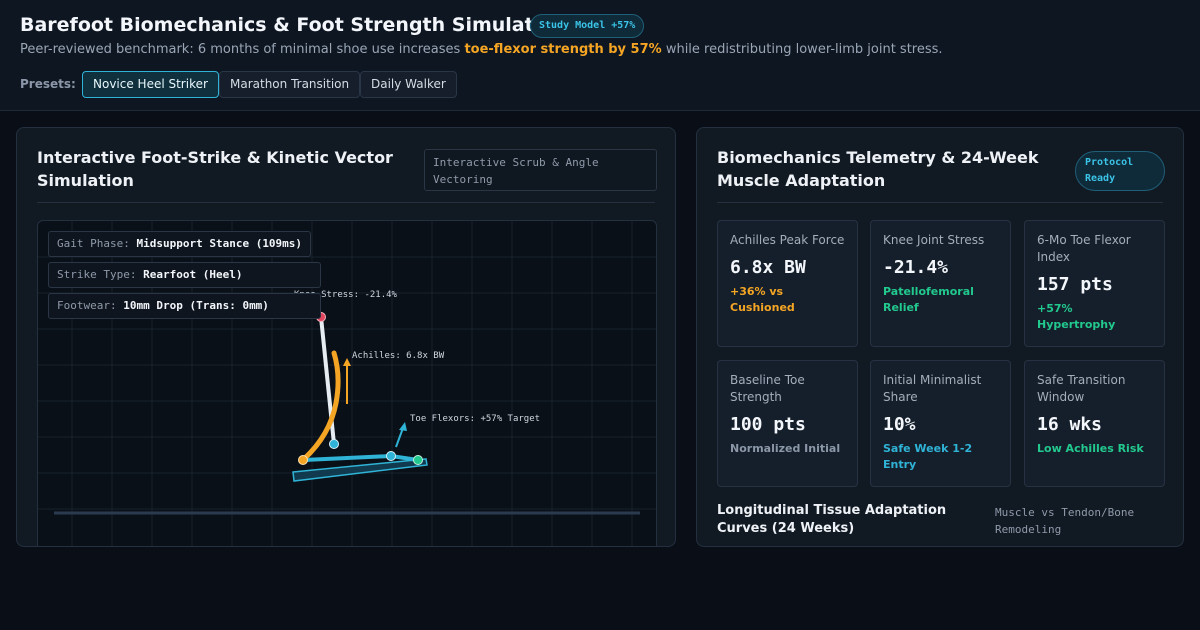  What do you see at coordinates (916, 267) in the screenshot?
I see `metric-value: -21.4%` at bounding box center [916, 267].